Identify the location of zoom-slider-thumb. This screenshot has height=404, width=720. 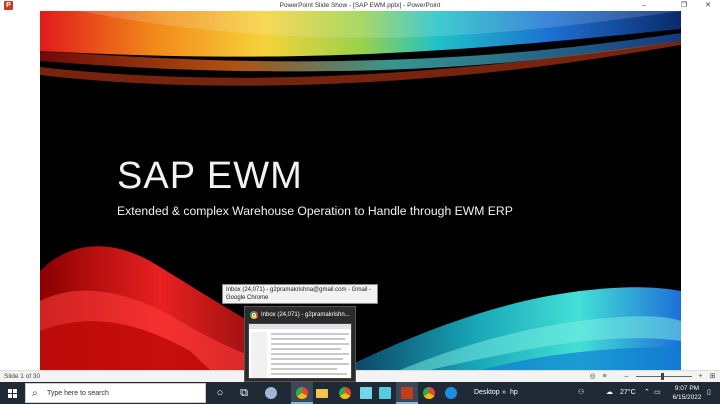
(662, 376).